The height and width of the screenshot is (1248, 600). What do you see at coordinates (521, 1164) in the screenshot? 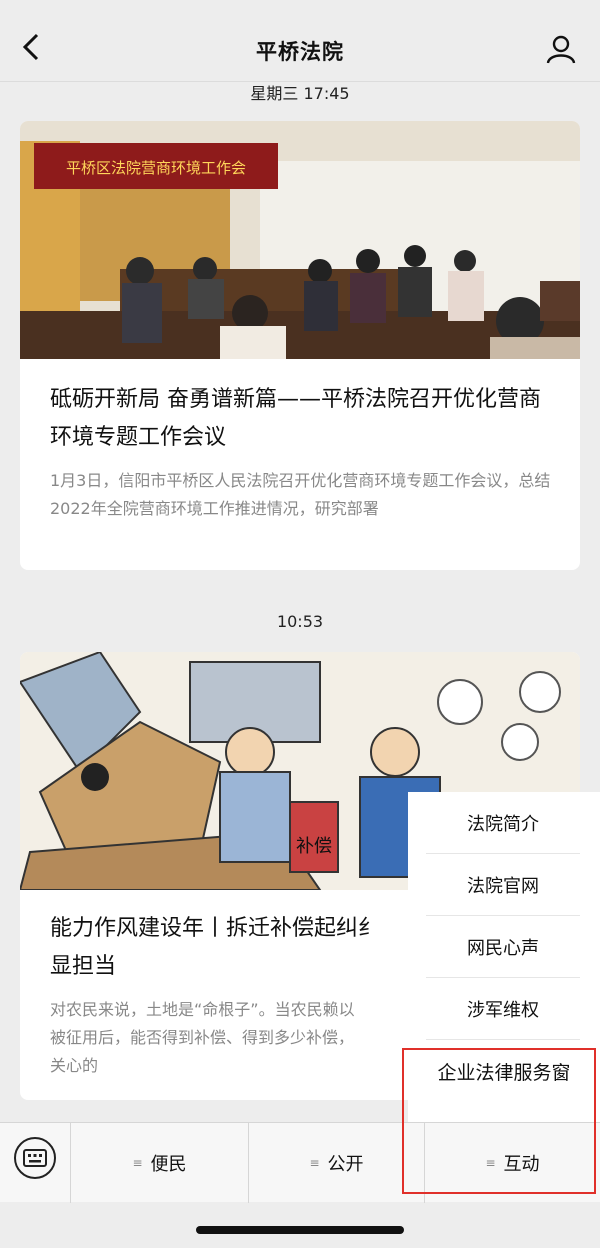
I see `tab-label: 互动` at bounding box center [521, 1164].